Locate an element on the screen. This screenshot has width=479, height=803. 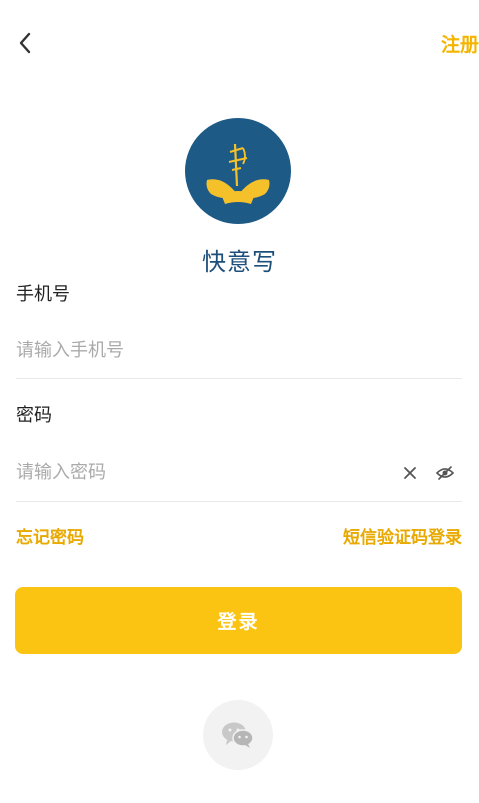
wechat-icon is located at coordinates (238, 735).